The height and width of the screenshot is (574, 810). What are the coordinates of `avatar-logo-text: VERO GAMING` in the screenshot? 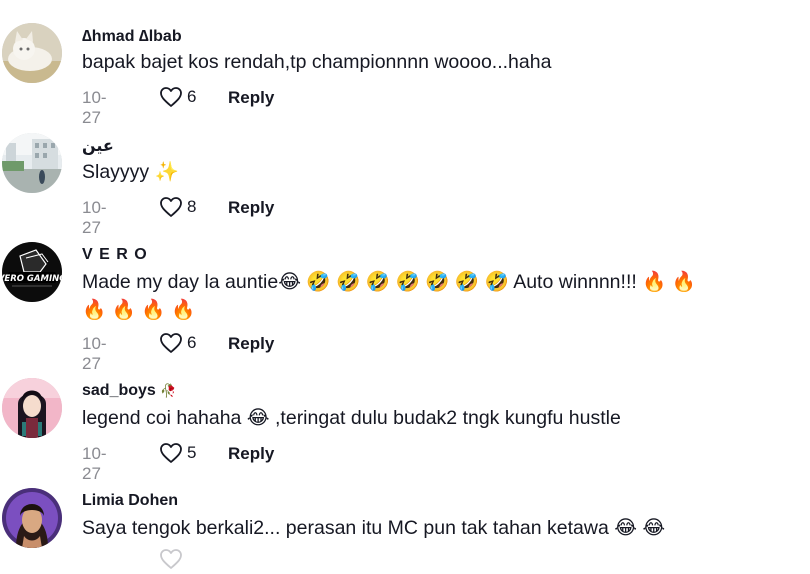 It's located at (32, 279).